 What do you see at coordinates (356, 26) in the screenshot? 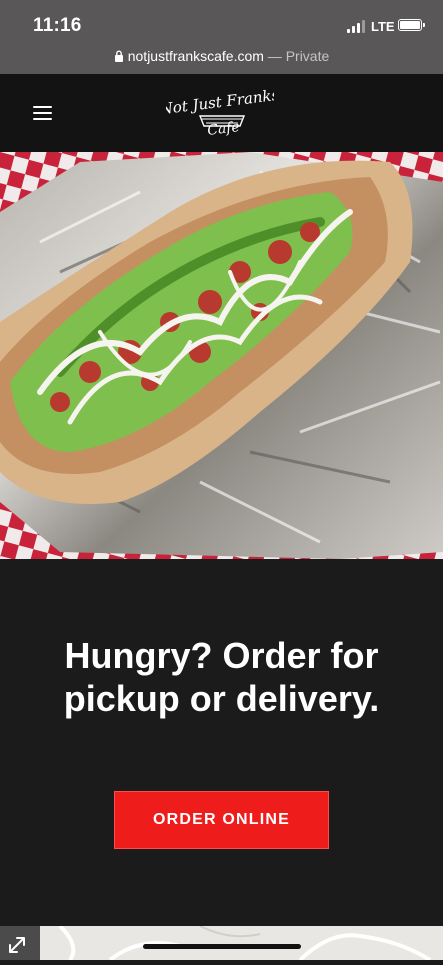
I see `signal-icon` at bounding box center [356, 26].